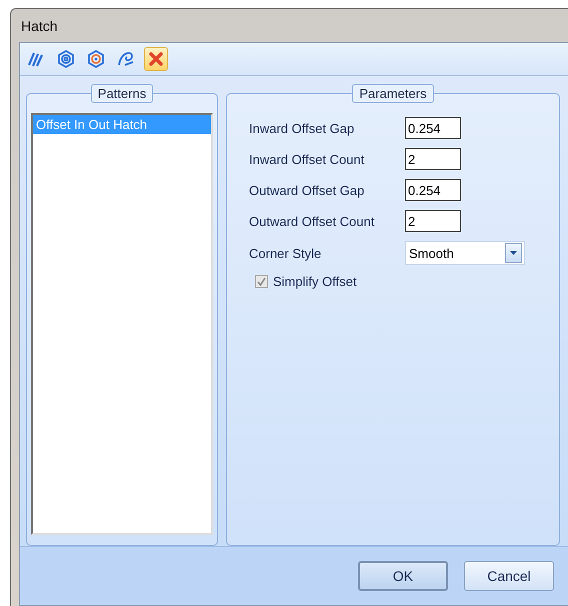 This screenshot has height=606, width=568. Describe the element at coordinates (307, 159) in the screenshot. I see `field-label: Inward Offset Count` at that location.